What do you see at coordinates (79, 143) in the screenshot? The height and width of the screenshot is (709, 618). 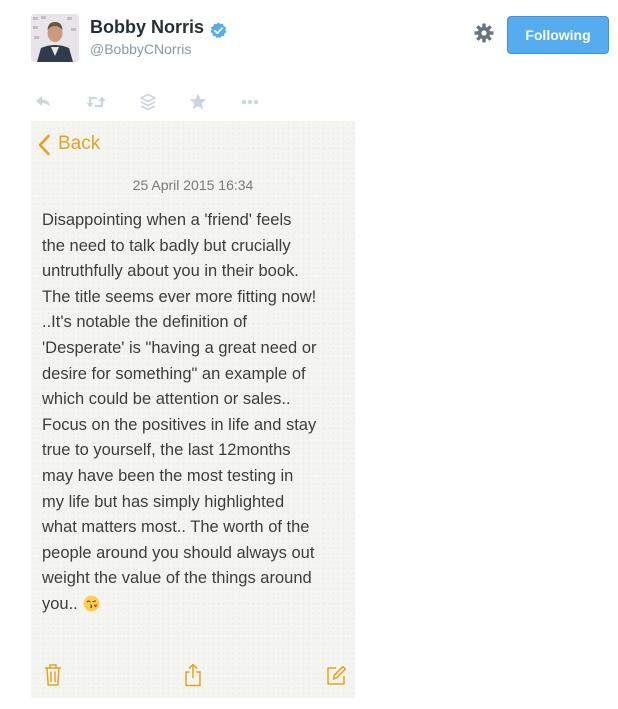 I see `back-label: Back` at bounding box center [79, 143].